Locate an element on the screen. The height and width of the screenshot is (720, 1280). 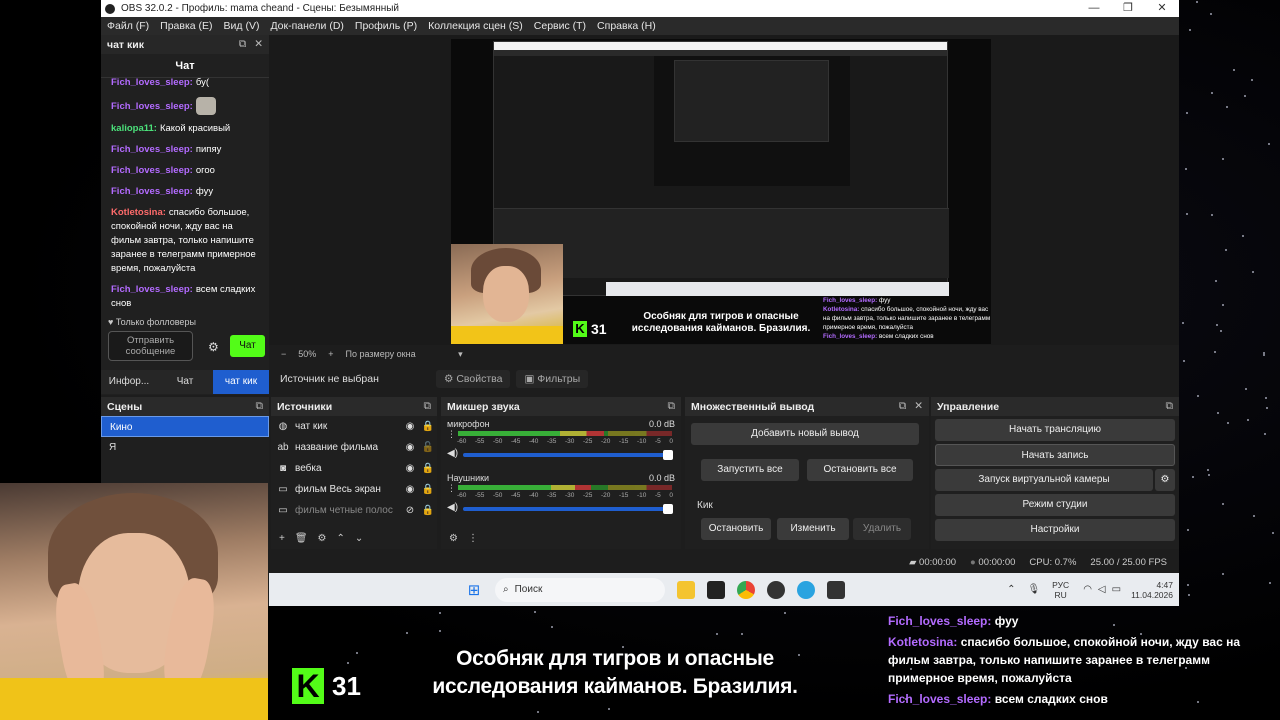
clock: 4:47 11.04.2026 is located at coordinates (1152, 590).